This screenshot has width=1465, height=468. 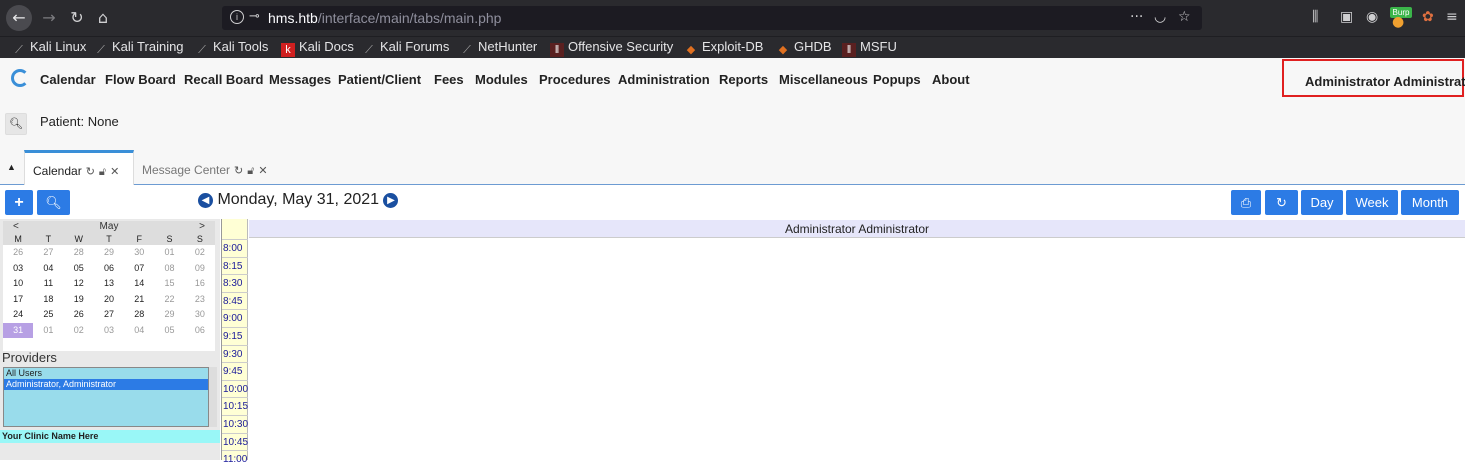 I want to click on calendar-day: 13, so click(x=109, y=284).